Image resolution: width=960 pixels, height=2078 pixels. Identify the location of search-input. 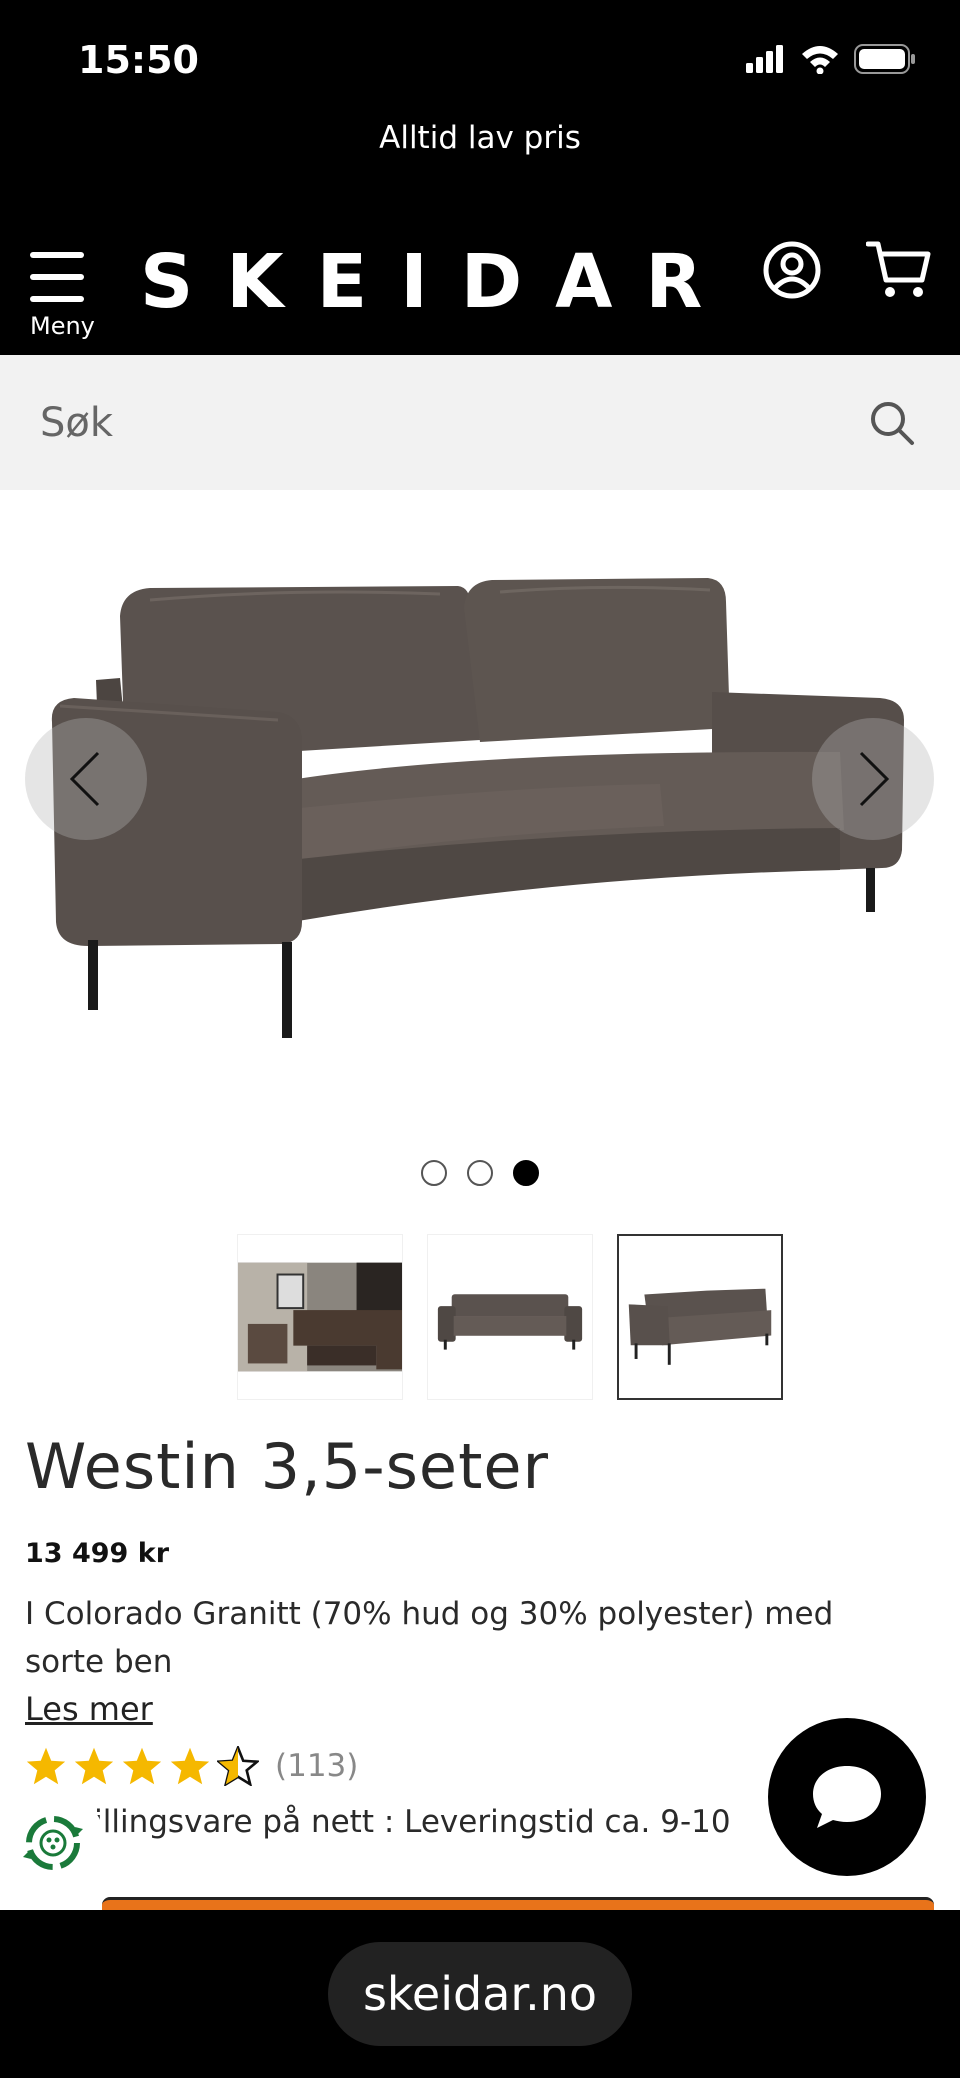
(430, 422).